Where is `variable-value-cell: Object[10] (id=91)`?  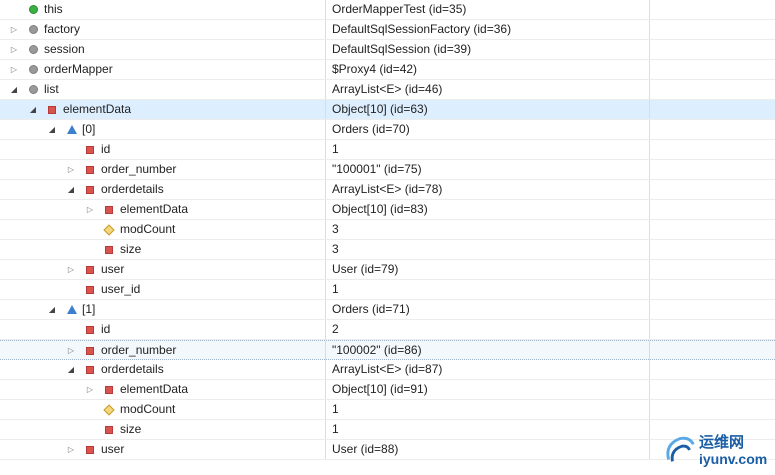 variable-value-cell: Object[10] (id=91) is located at coordinates (488, 389).